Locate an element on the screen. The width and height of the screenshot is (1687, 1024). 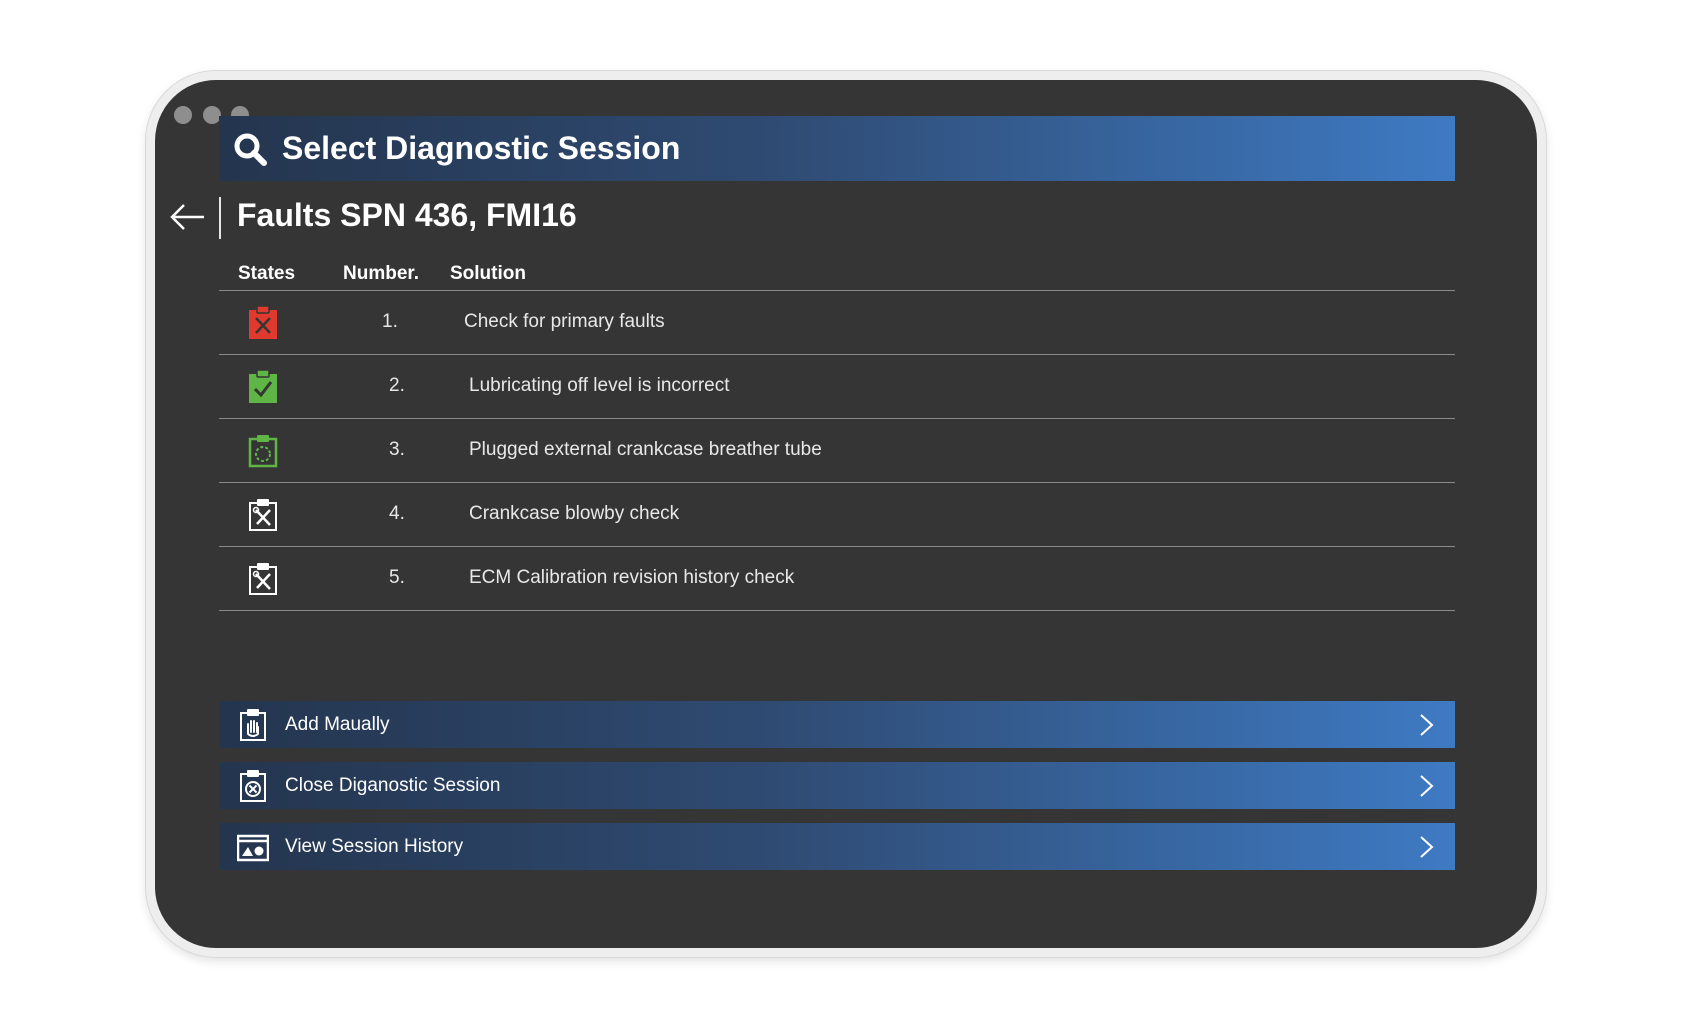
header-title: Select Diagnostic Session is located at coordinates (481, 148).